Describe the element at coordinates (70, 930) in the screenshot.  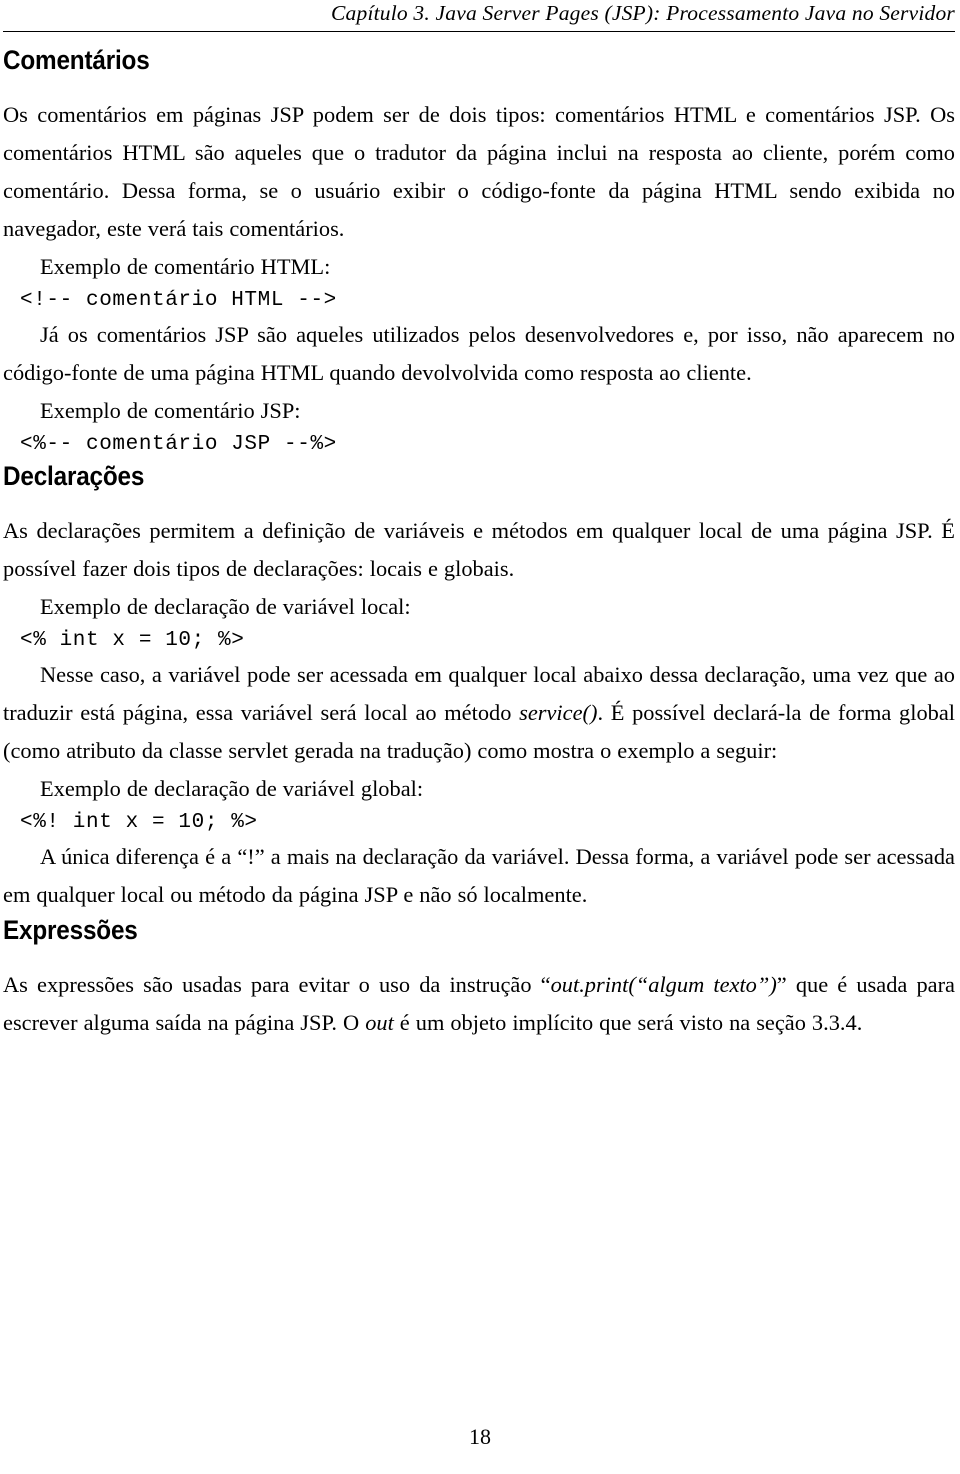
I see `section-heading-expressoes: Expressões` at that location.